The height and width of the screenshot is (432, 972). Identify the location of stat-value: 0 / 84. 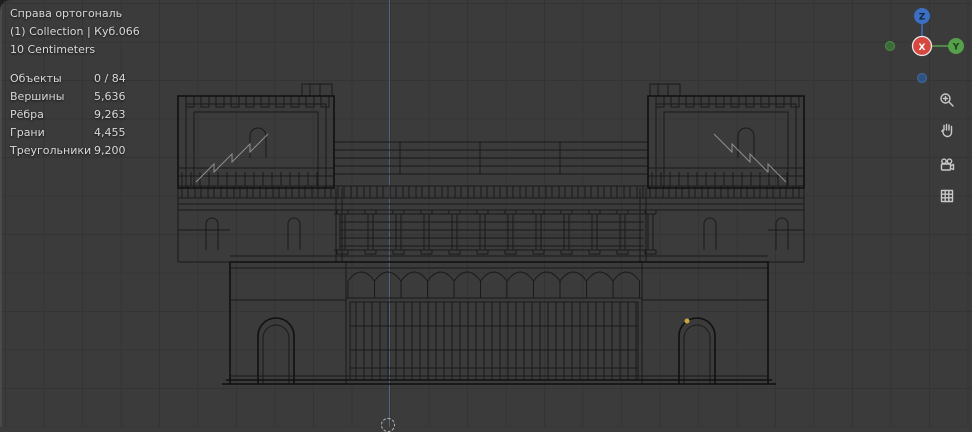
(110, 78).